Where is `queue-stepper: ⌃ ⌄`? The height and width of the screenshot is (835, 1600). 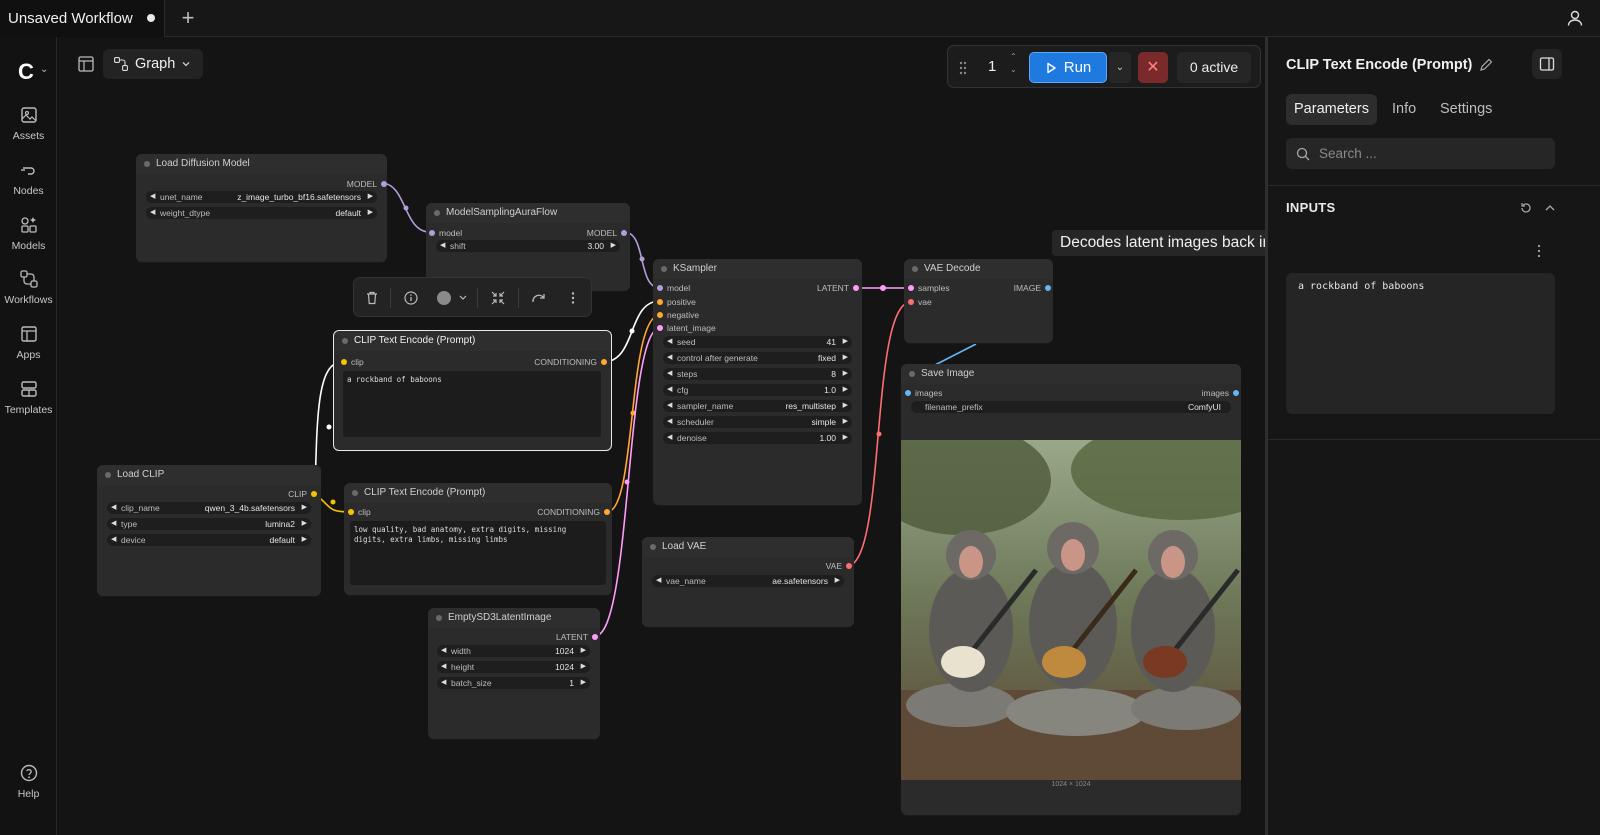
queue-stepper: ⌃ ⌄ is located at coordinates (1015, 63).